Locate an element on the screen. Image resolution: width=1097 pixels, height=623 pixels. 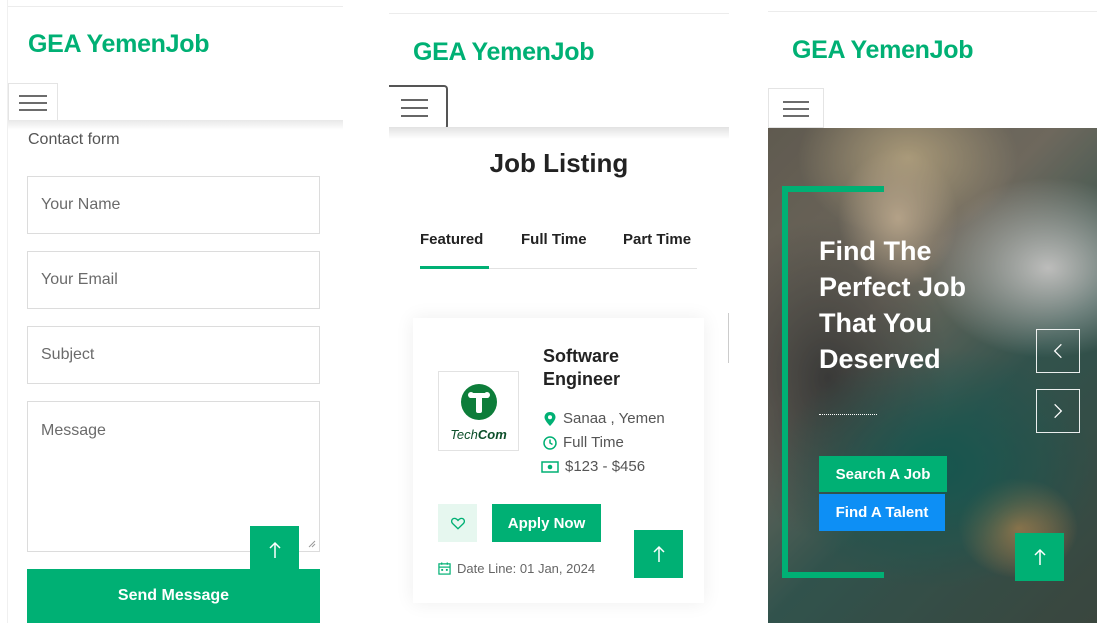
hero-title-line: Perfect Job is located at coordinates (893, 287).